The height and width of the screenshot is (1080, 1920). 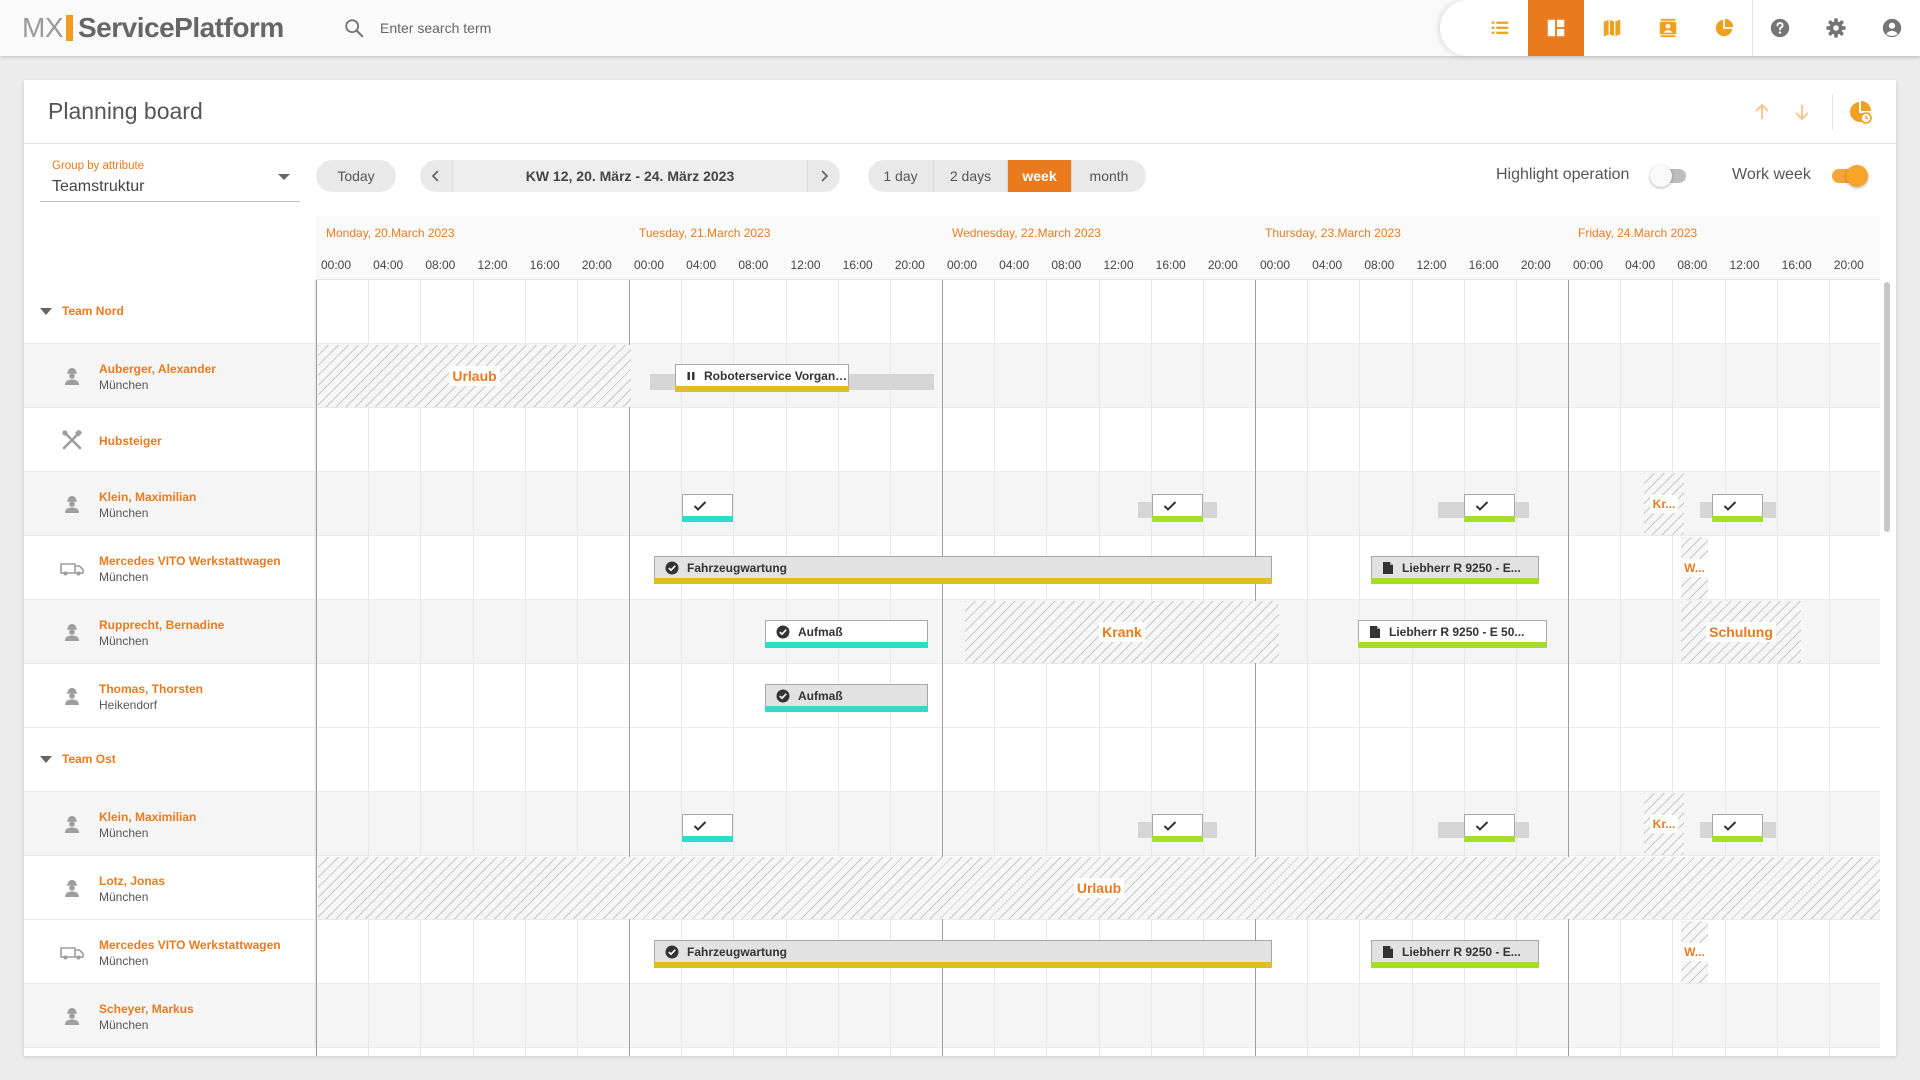 What do you see at coordinates (1556, 28) in the screenshot?
I see `dashboard-view-button` at bounding box center [1556, 28].